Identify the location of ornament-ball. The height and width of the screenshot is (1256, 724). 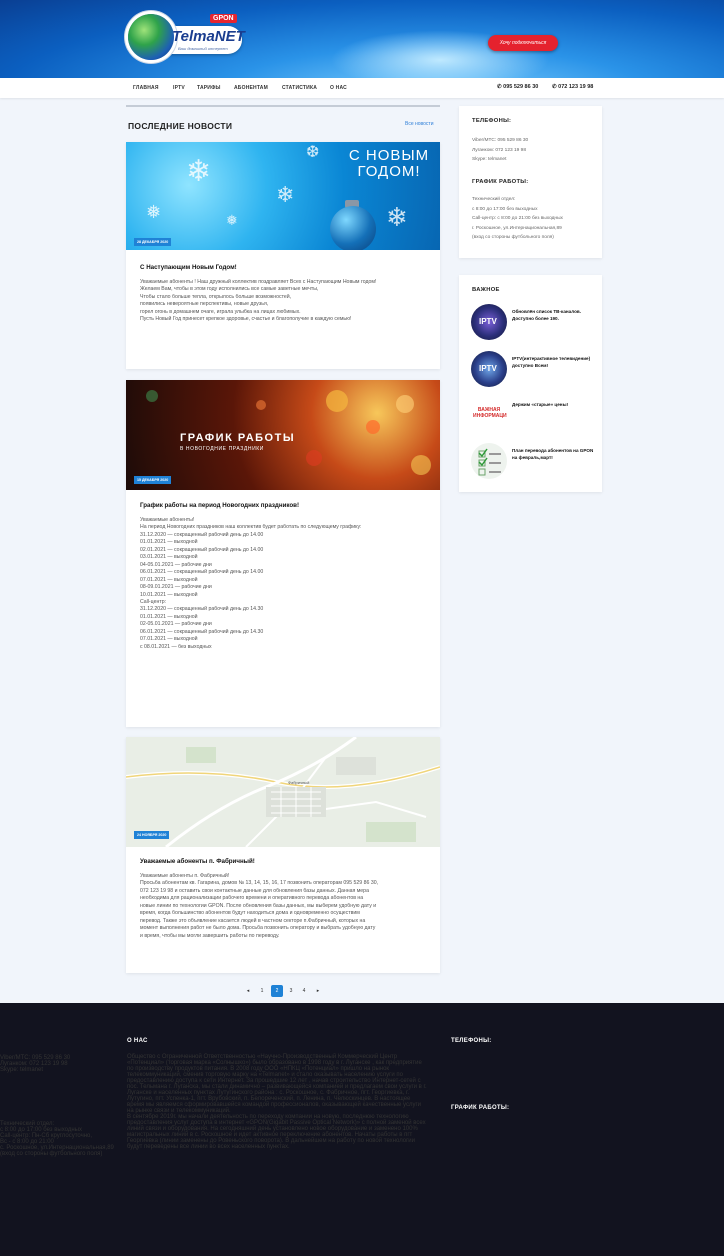
(353, 228).